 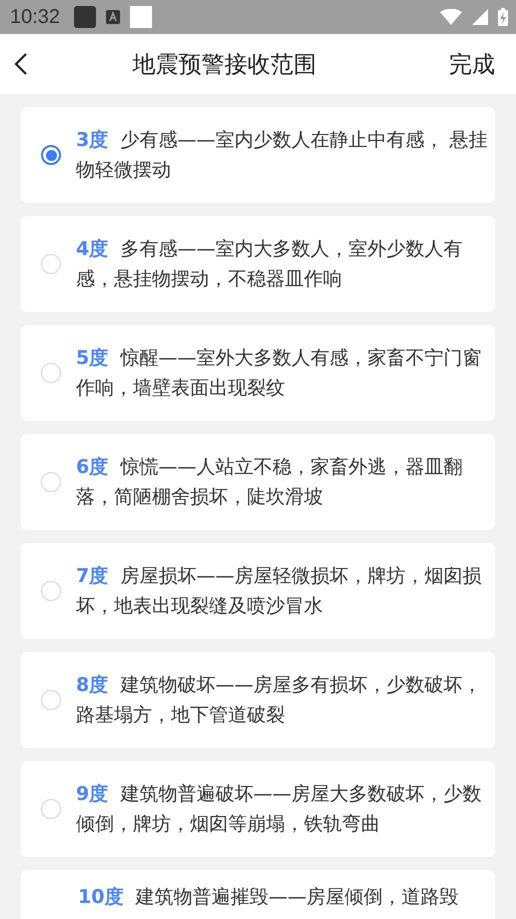 I want to click on option-text: 9度 建筑物普遍破坏——房屋大多数破坏，少数倾倒，牌坊，烟囱等崩塌，铁轨弯曲, so click(x=279, y=809).